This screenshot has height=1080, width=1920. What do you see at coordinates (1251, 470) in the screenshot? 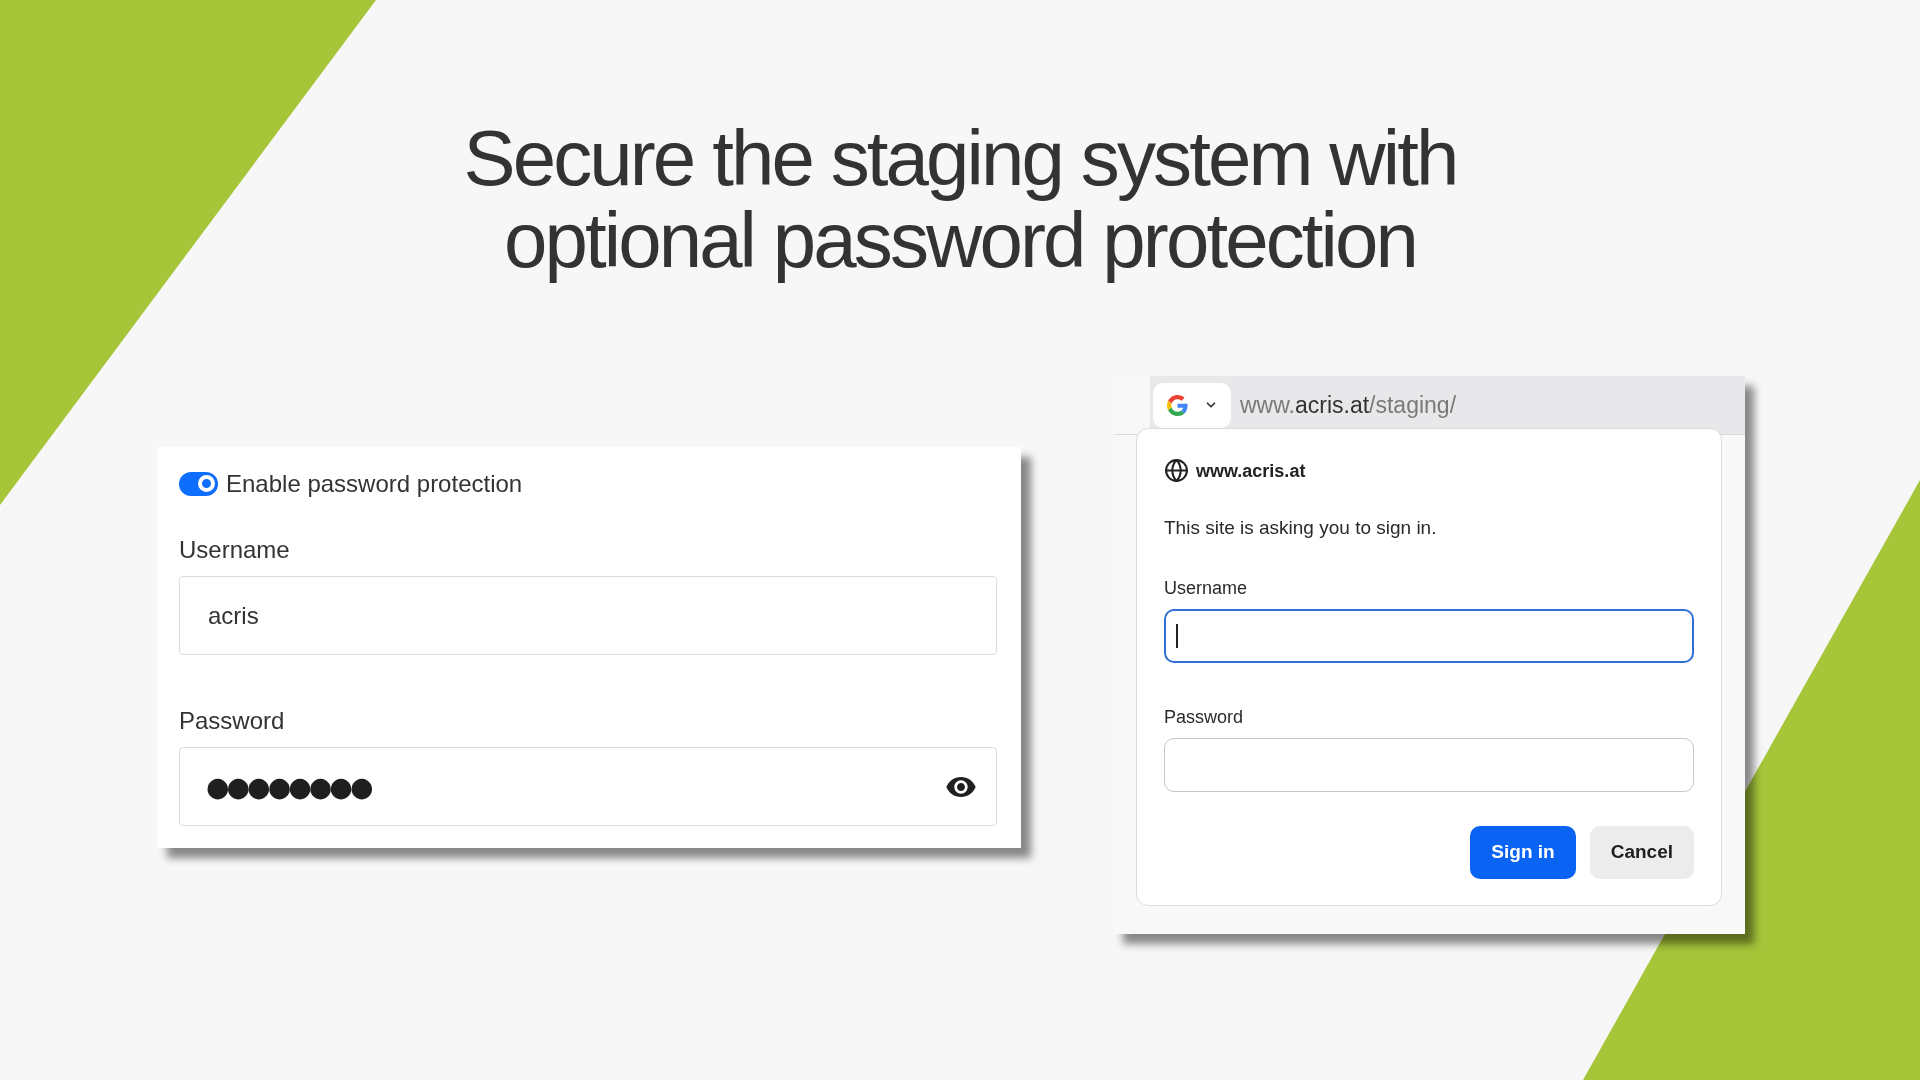
I see `site-name: www.acris.at` at bounding box center [1251, 470].